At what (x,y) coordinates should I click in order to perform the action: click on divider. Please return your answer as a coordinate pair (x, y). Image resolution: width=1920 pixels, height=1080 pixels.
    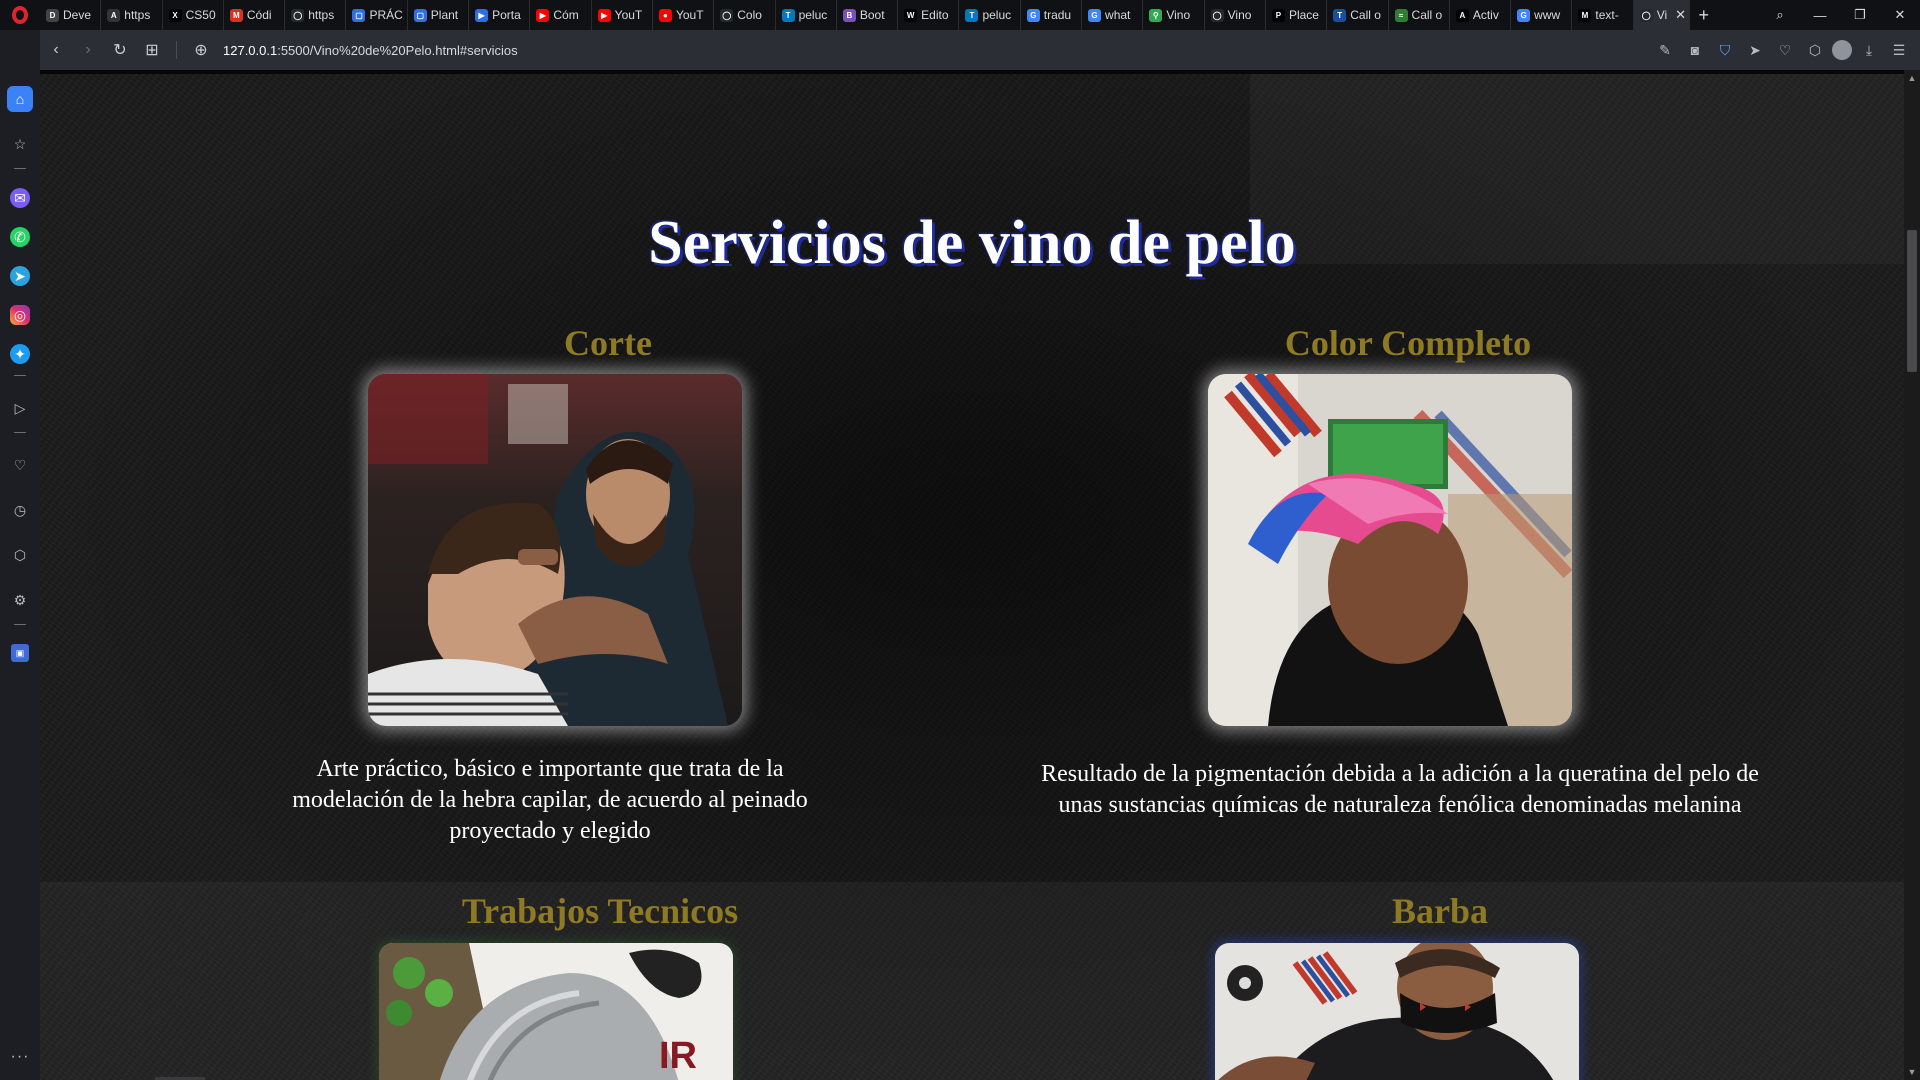
    Looking at the image, I should click on (176, 50).